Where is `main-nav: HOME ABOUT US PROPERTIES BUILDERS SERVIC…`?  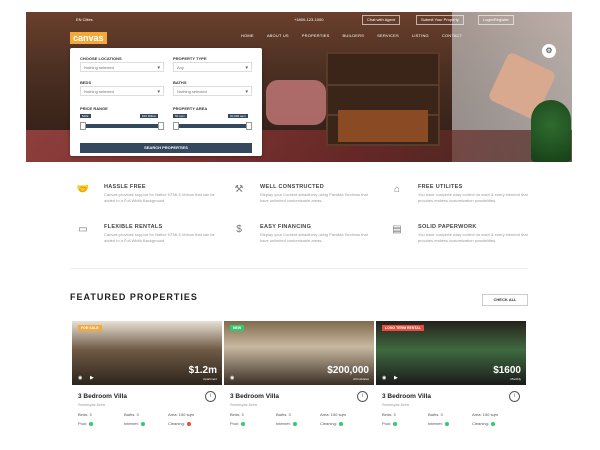 main-nav: HOME ABOUT US PROPERTIES BUILDERS SERVIC… is located at coordinates (351, 35).